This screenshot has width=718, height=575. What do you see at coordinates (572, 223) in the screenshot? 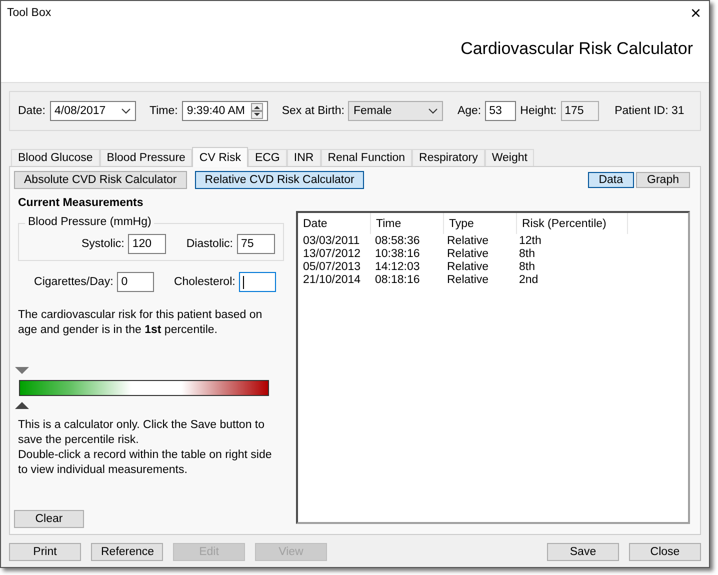
I see `column-header: Risk (Percentile)` at bounding box center [572, 223].